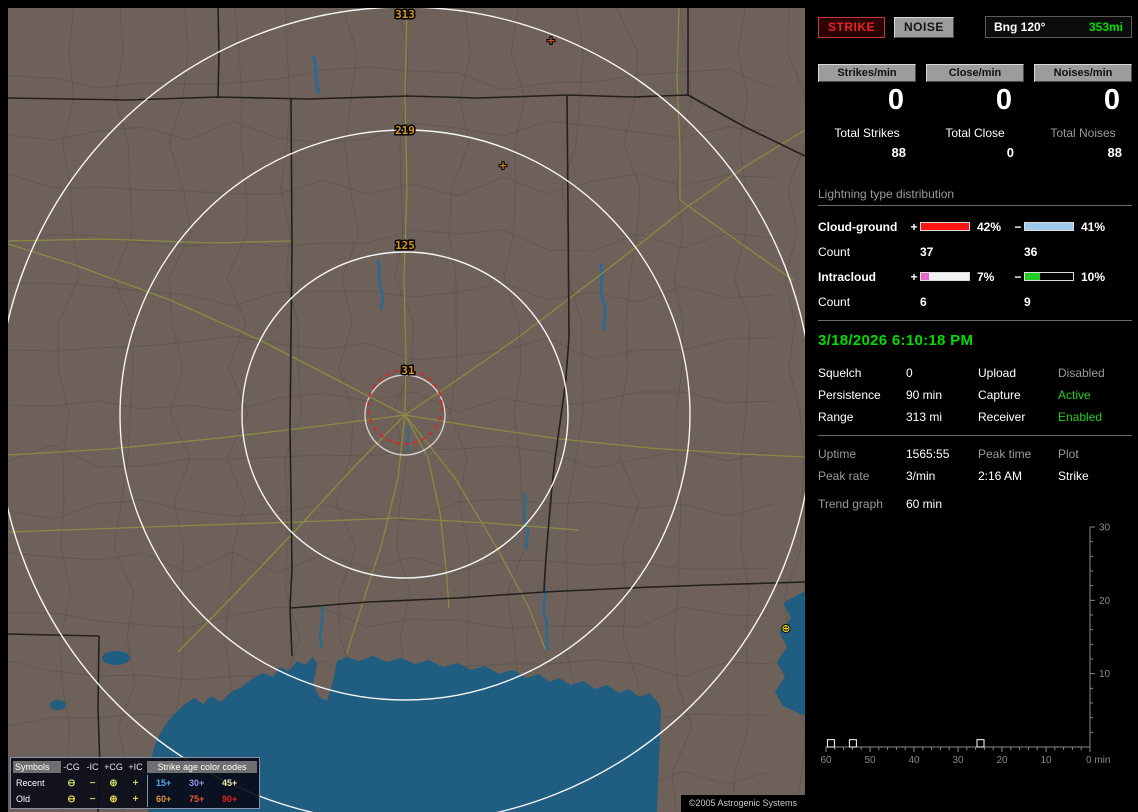 This screenshot has height=812, width=1138. What do you see at coordinates (1031, 251) in the screenshot?
I see `cloud-ground-minus-count: 36` at bounding box center [1031, 251].